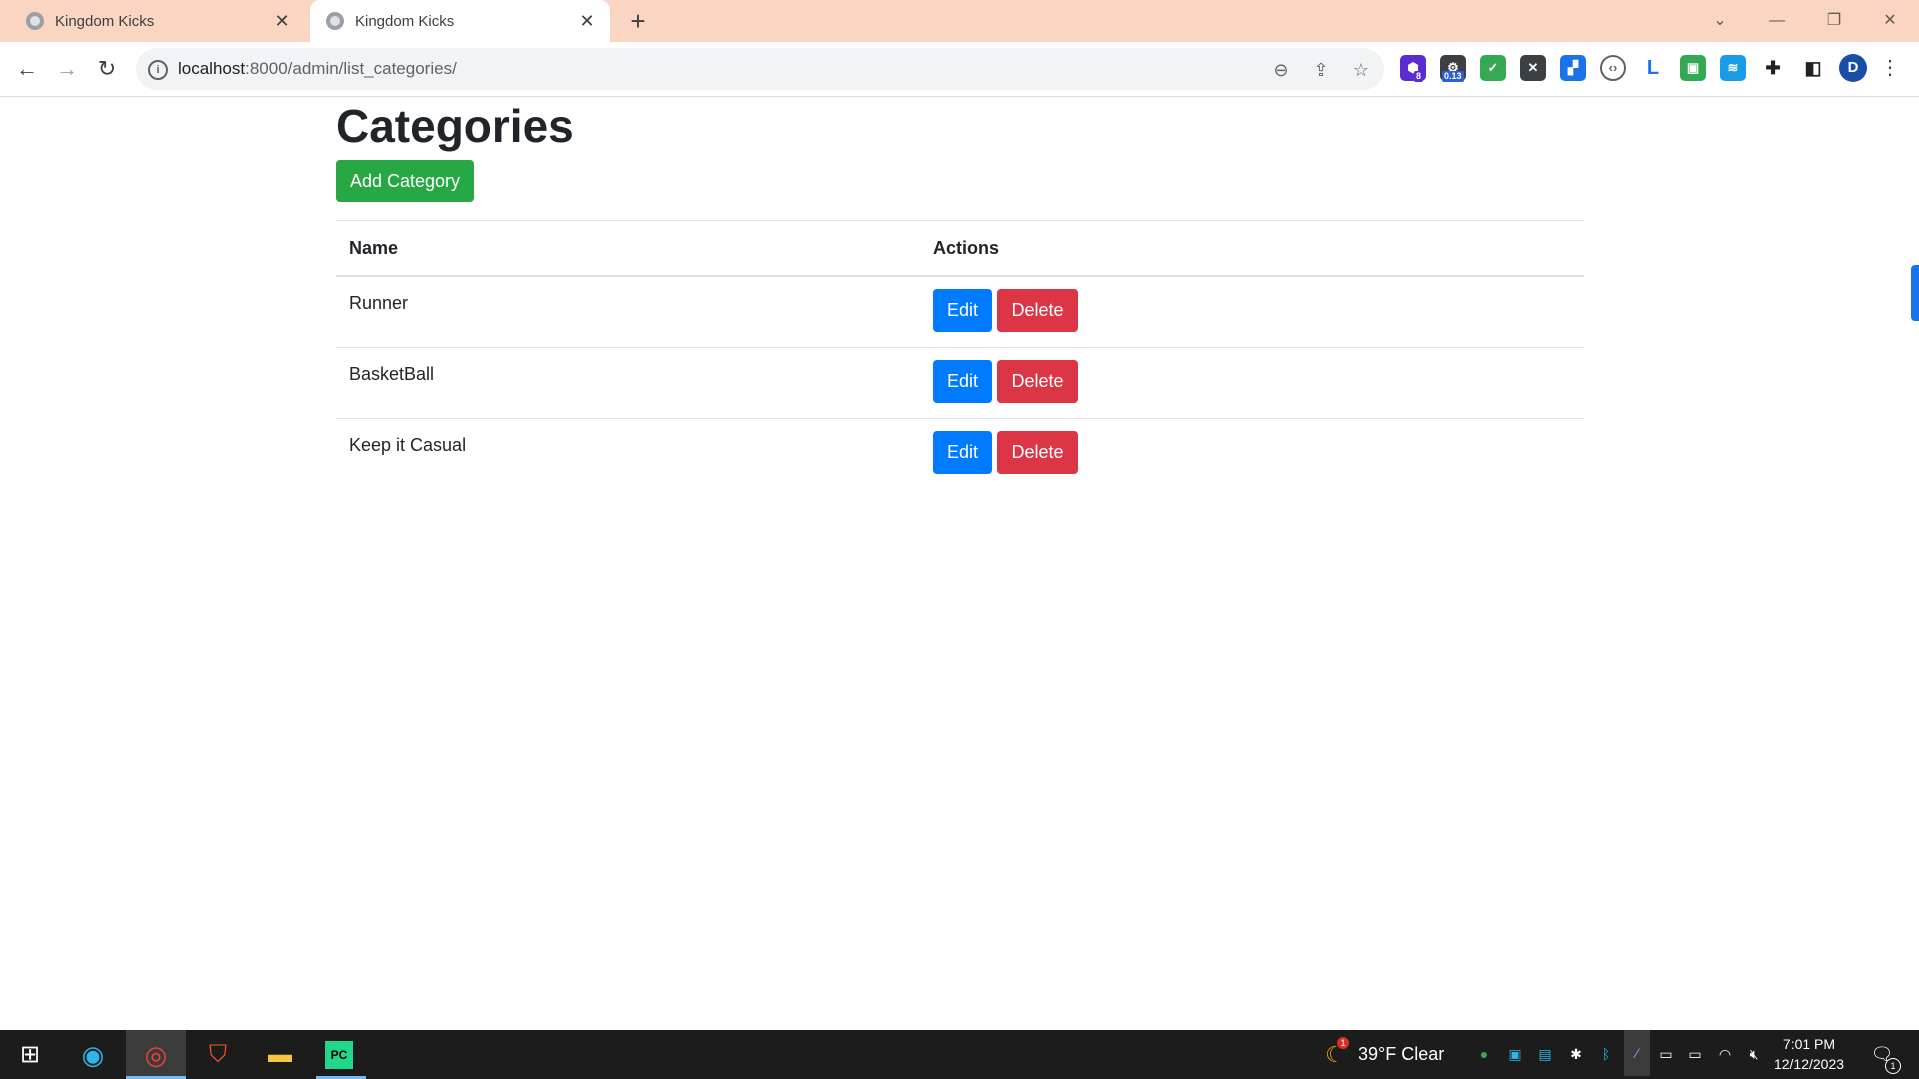 The width and height of the screenshot is (1919, 1079). I want to click on table-row: Keep it Casual Edit Delete, so click(960, 453).